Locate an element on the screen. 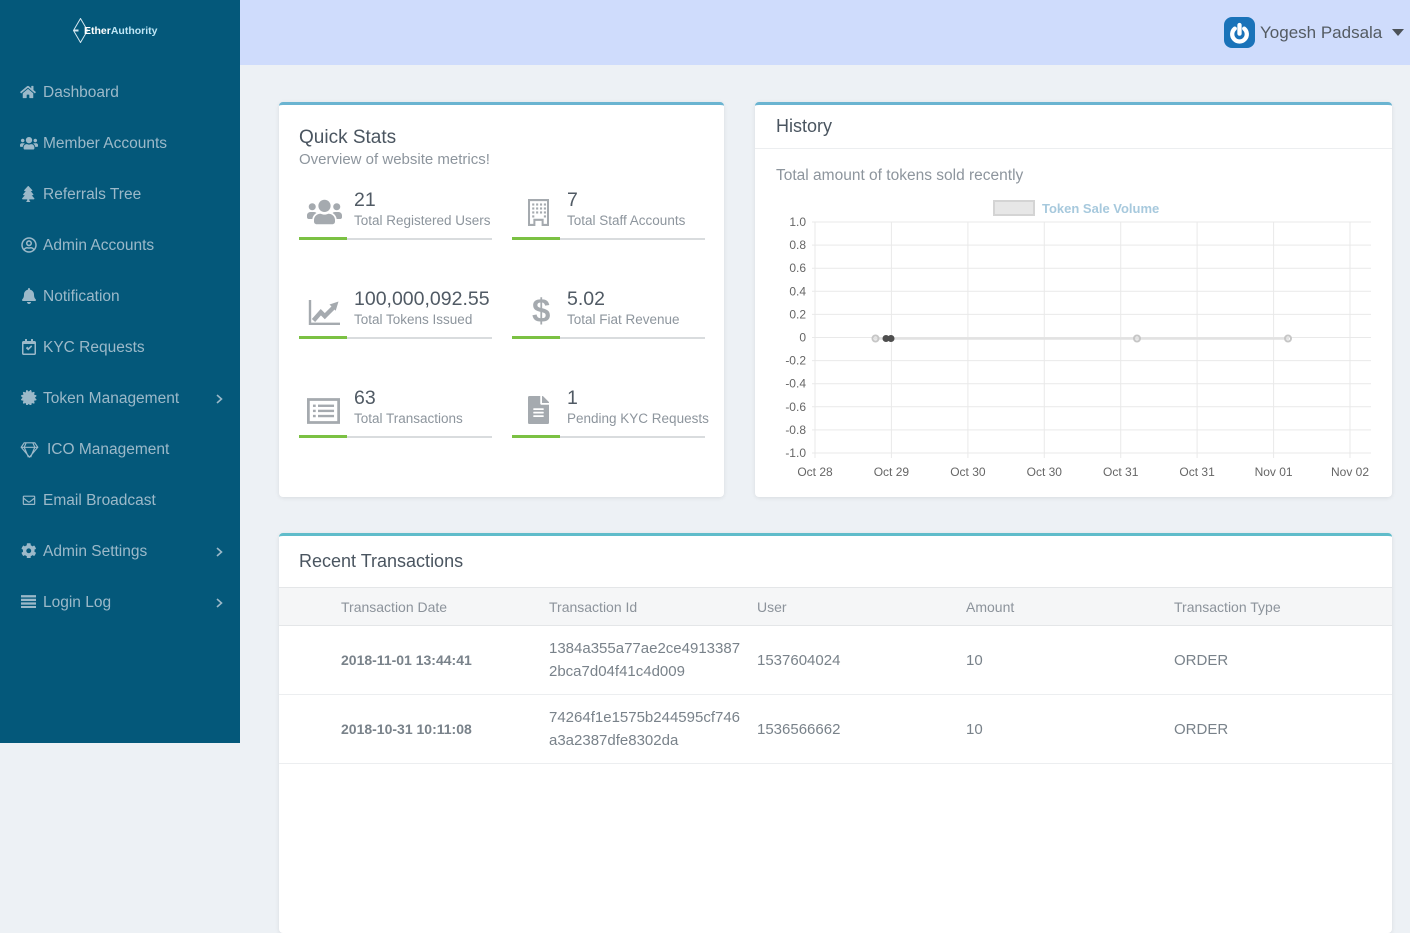 The height and width of the screenshot is (933, 1410). svg-text: Nov 02 is located at coordinates (1350, 472).